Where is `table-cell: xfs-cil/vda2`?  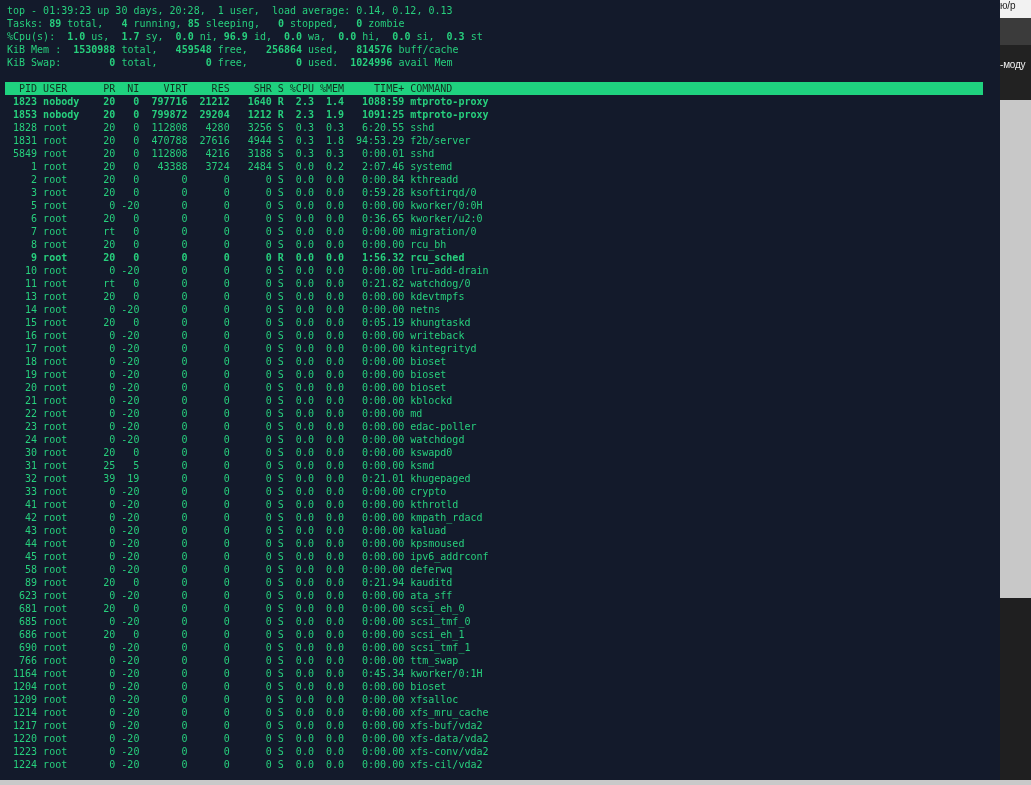 table-cell: xfs-cil/vda2 is located at coordinates (446, 764).